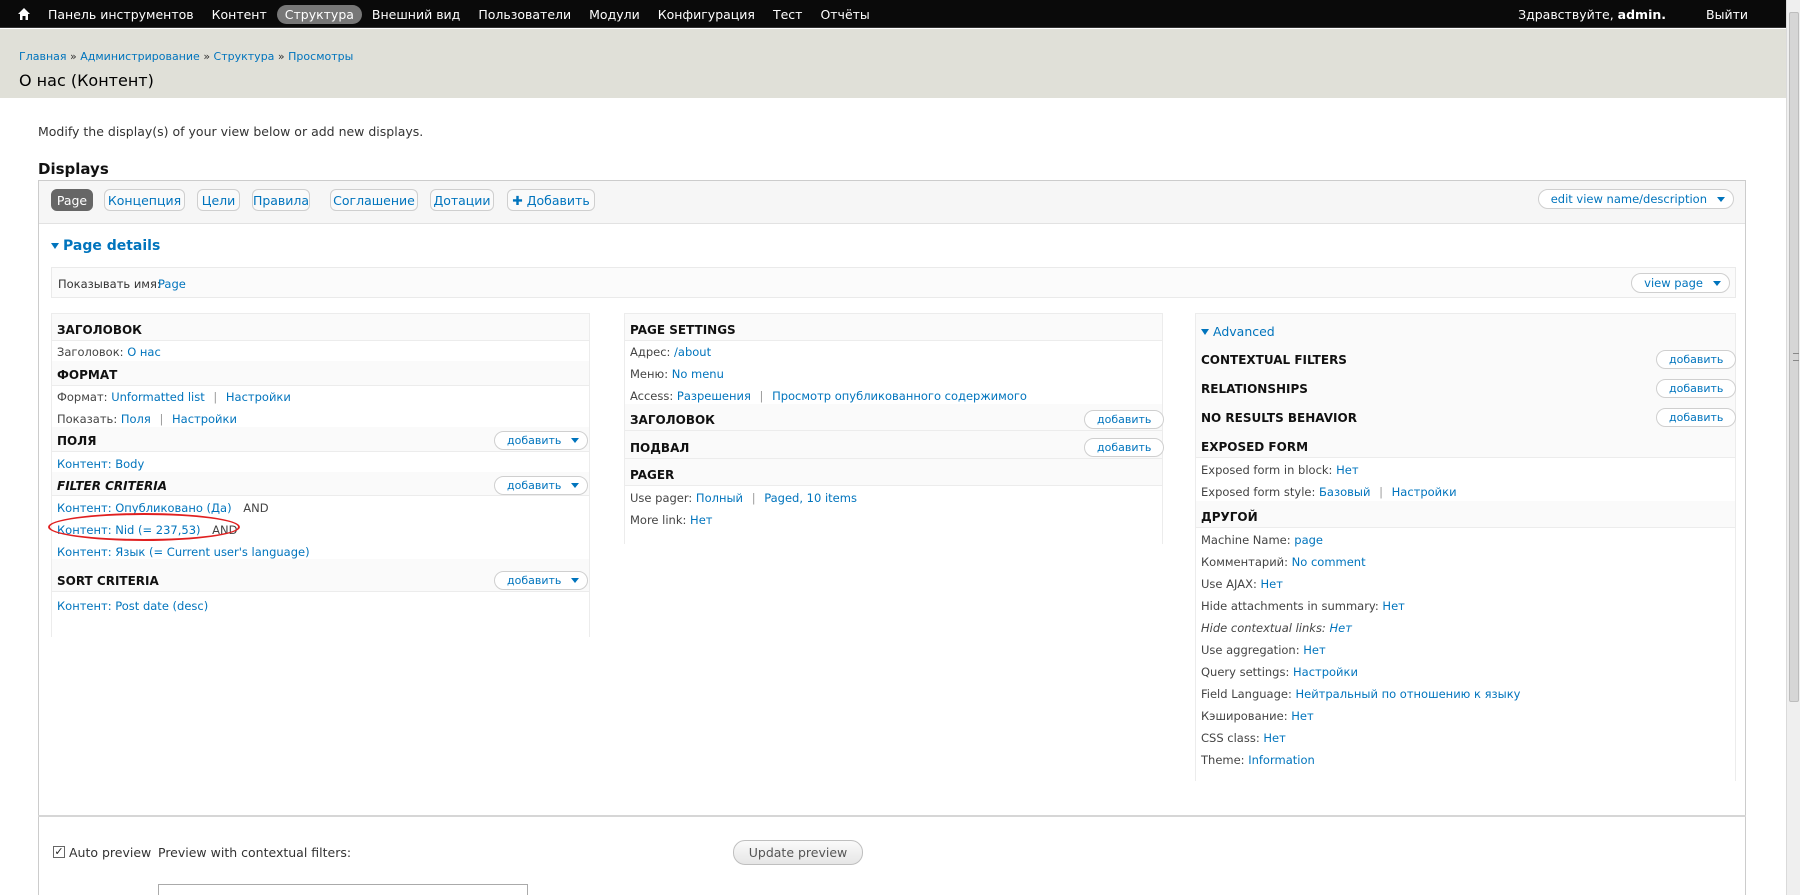  I want to click on other-value: Настройки, so click(1325, 672).